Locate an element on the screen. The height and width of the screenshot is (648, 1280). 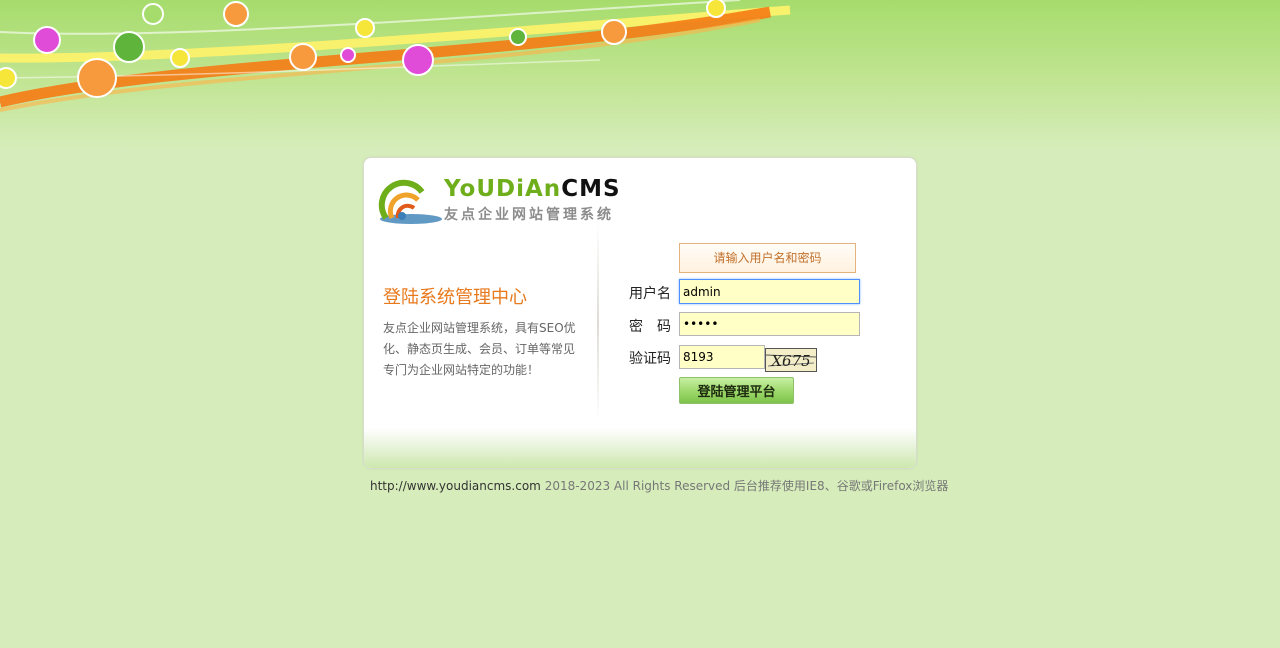
username-input is located at coordinates (769, 291).